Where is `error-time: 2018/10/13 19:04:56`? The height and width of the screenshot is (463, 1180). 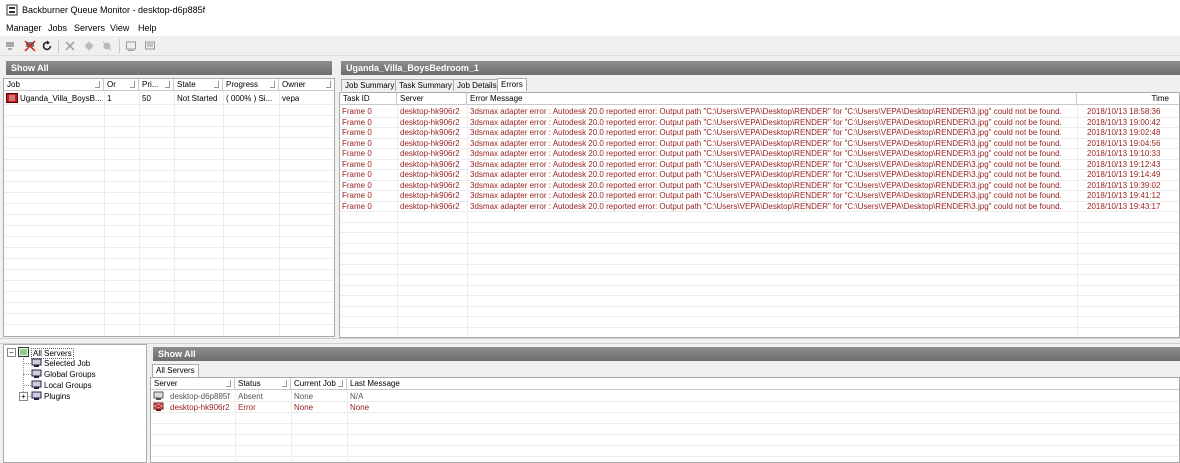
error-time: 2018/10/13 19:04:56 is located at coordinates (1124, 143).